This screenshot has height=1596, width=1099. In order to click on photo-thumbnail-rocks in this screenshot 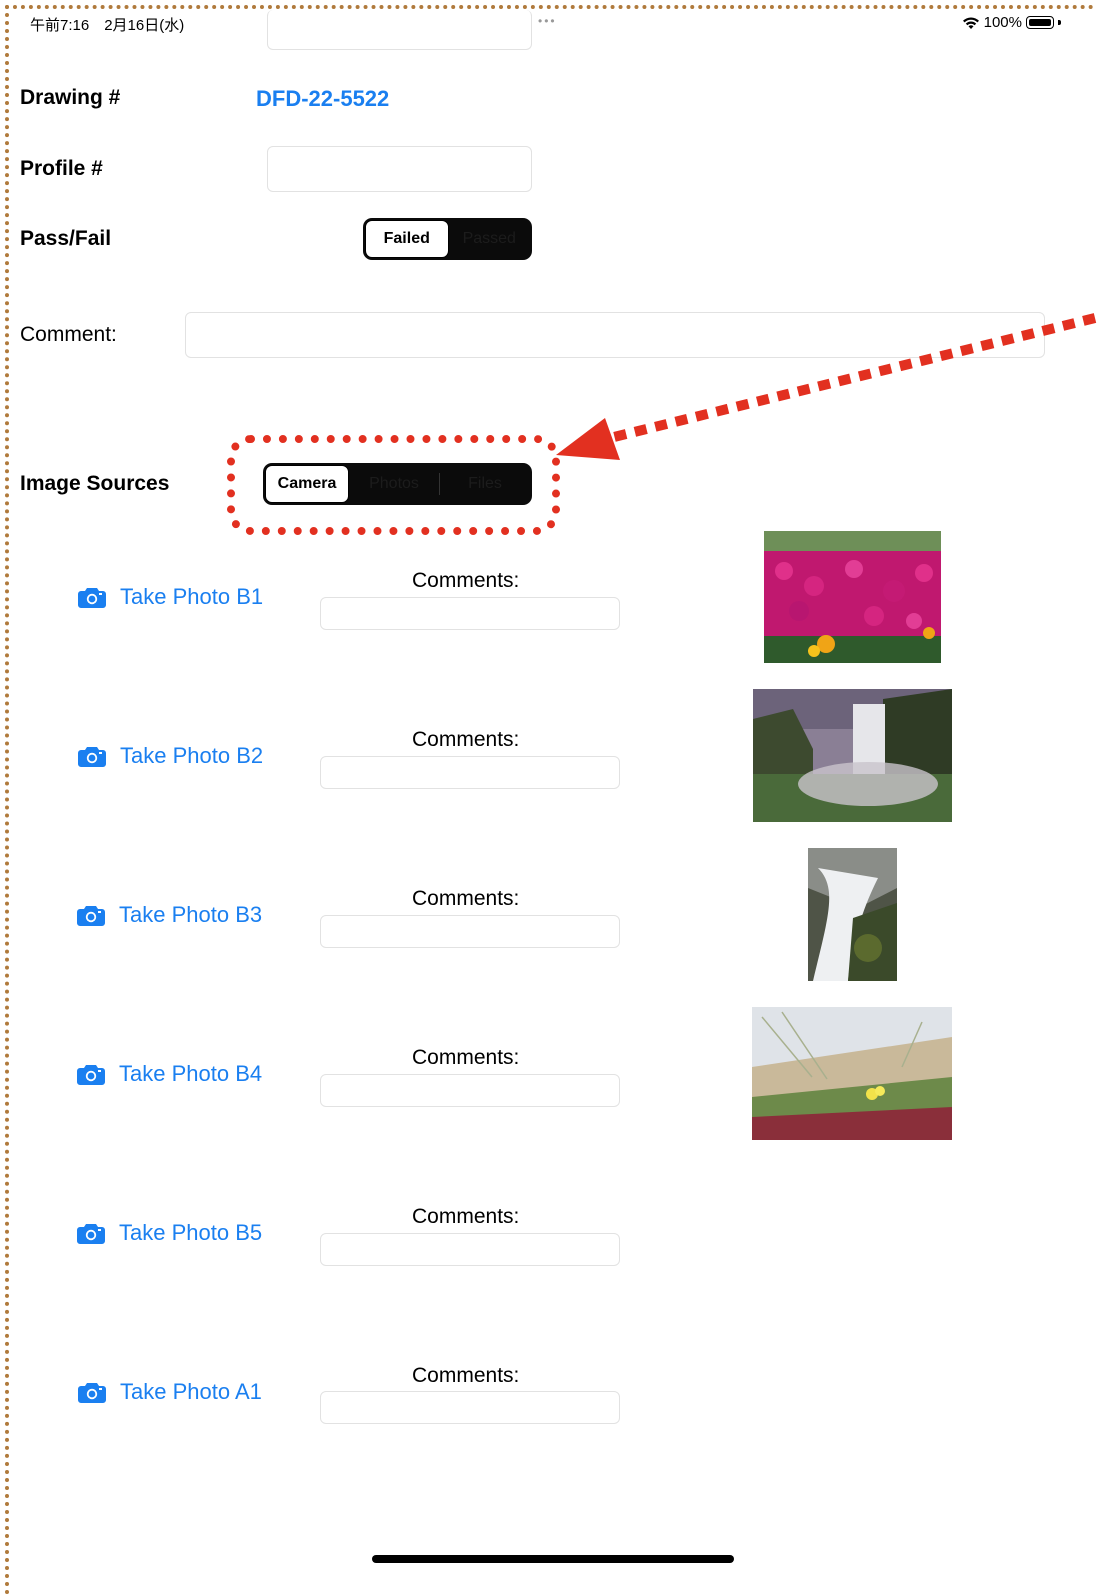, I will do `click(852, 914)`.